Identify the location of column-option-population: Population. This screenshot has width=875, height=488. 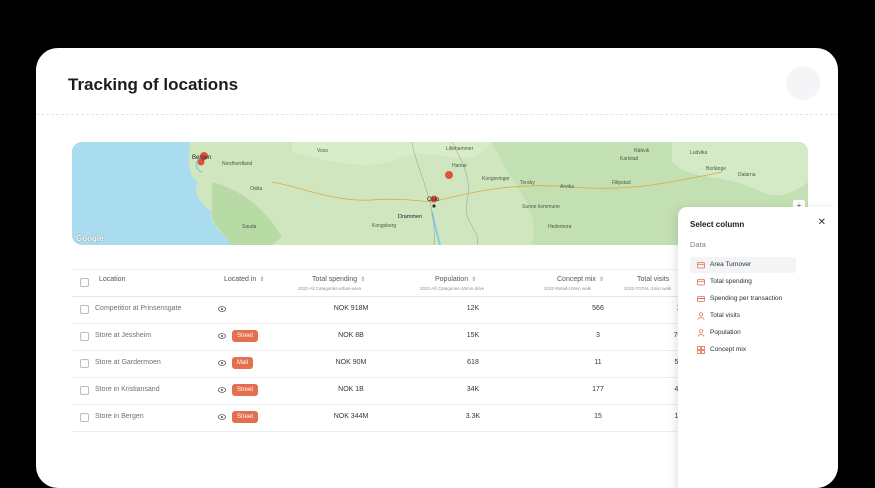
(743, 333).